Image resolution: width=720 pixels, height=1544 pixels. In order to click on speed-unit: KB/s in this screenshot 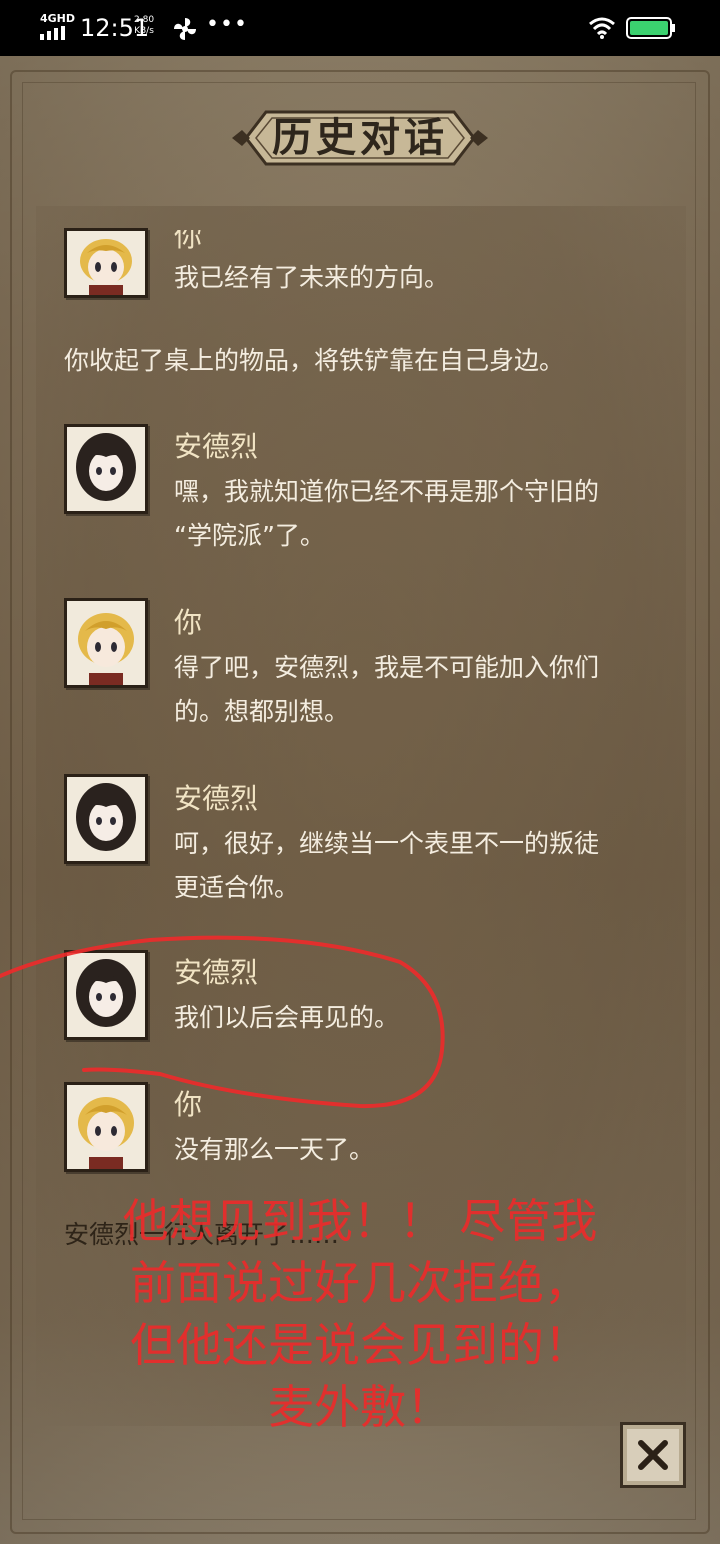, I will do `click(144, 31)`.